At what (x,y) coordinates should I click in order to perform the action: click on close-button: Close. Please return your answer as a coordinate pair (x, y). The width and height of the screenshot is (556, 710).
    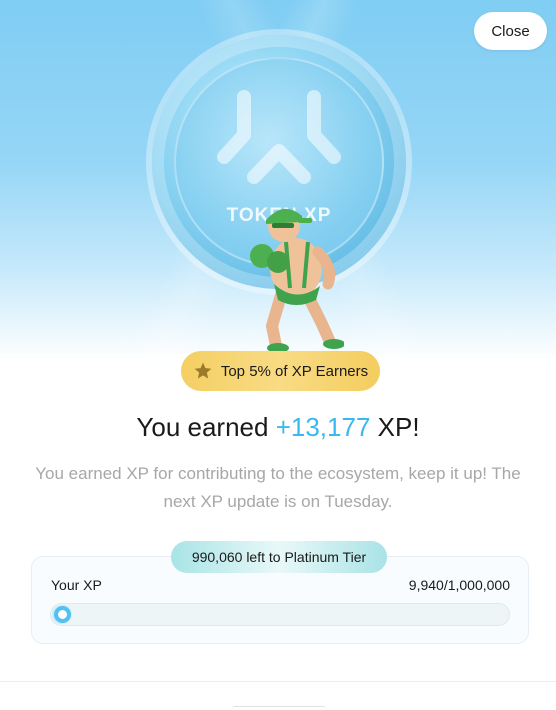
    Looking at the image, I should click on (510, 31).